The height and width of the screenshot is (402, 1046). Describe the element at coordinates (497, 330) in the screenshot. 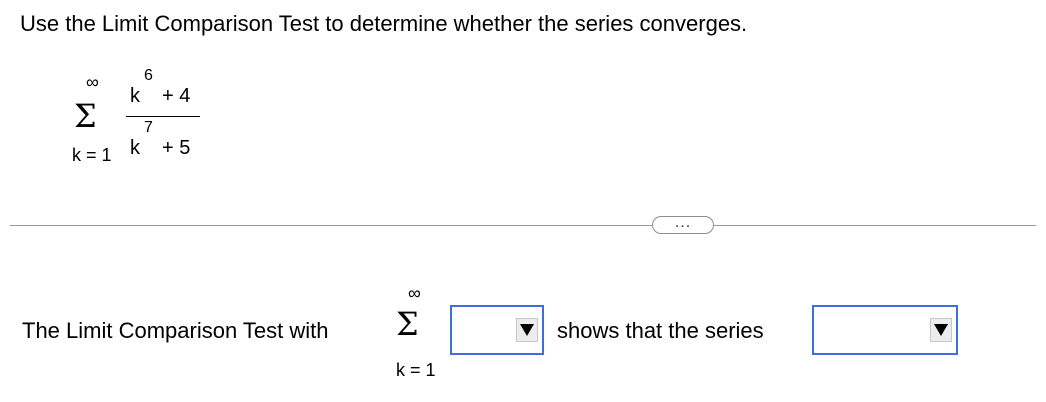

I see `comparison-series-dropdown` at that location.